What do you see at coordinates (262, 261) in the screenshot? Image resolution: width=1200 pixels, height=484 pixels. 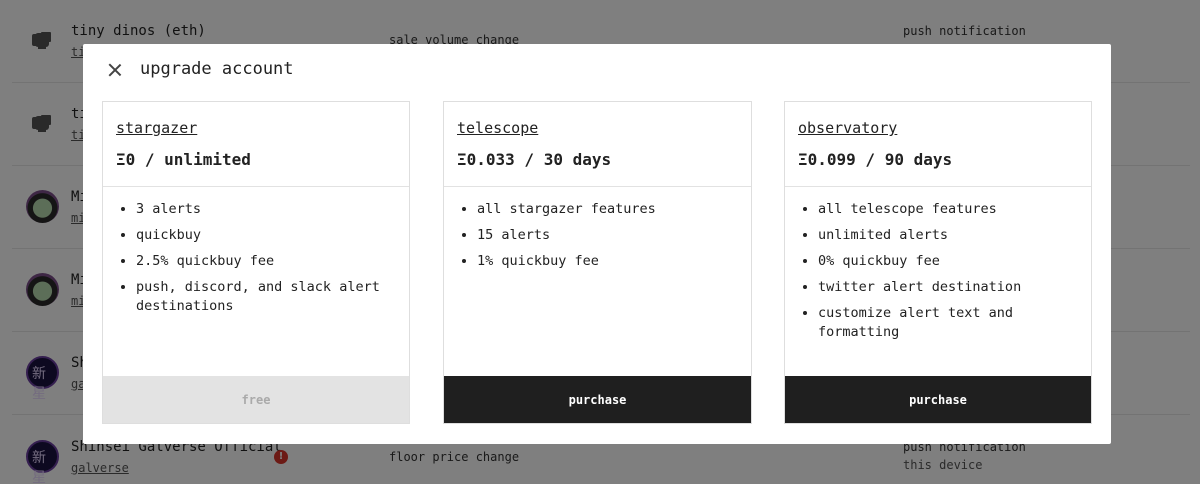 I see `plan-feature: 2.5% quickbuy fee` at bounding box center [262, 261].